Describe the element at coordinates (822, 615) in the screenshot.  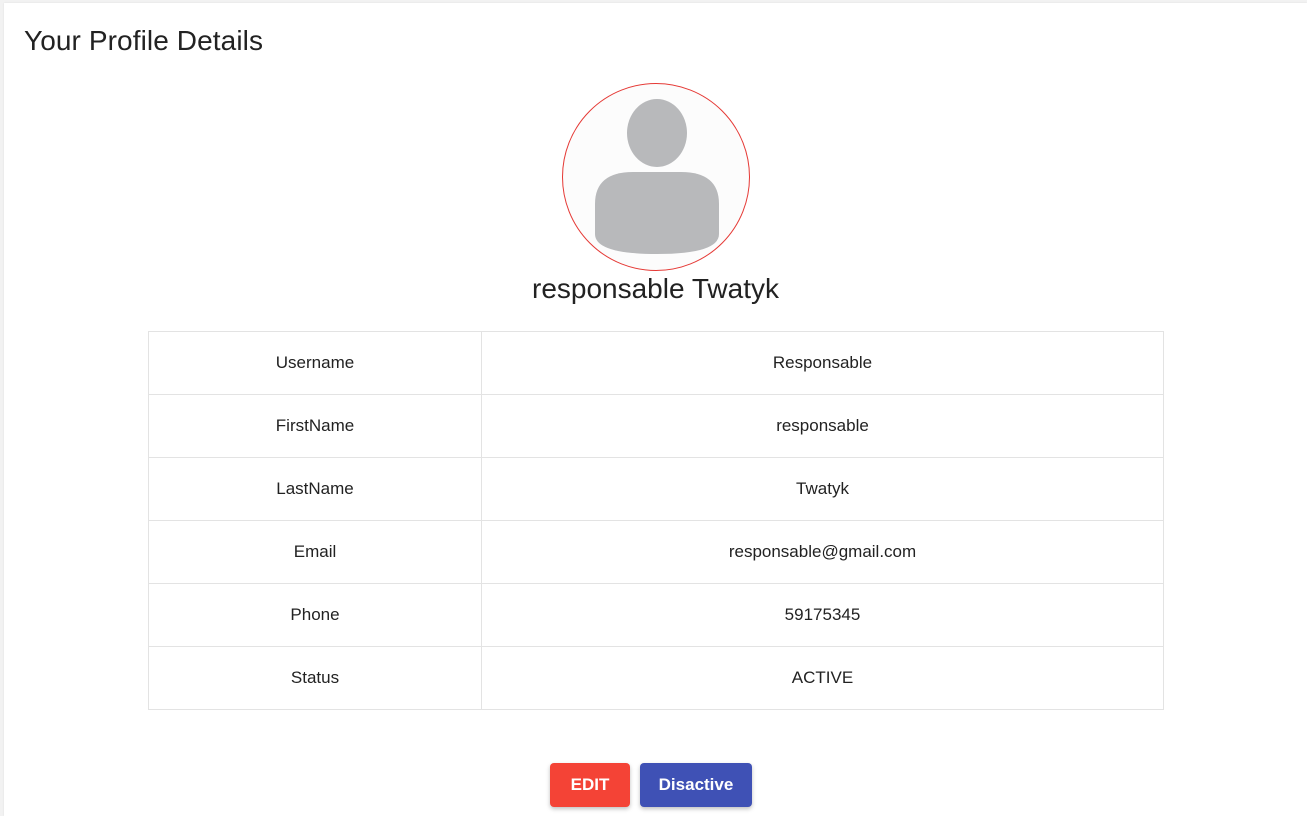
I see `row-value: 59175345` at that location.